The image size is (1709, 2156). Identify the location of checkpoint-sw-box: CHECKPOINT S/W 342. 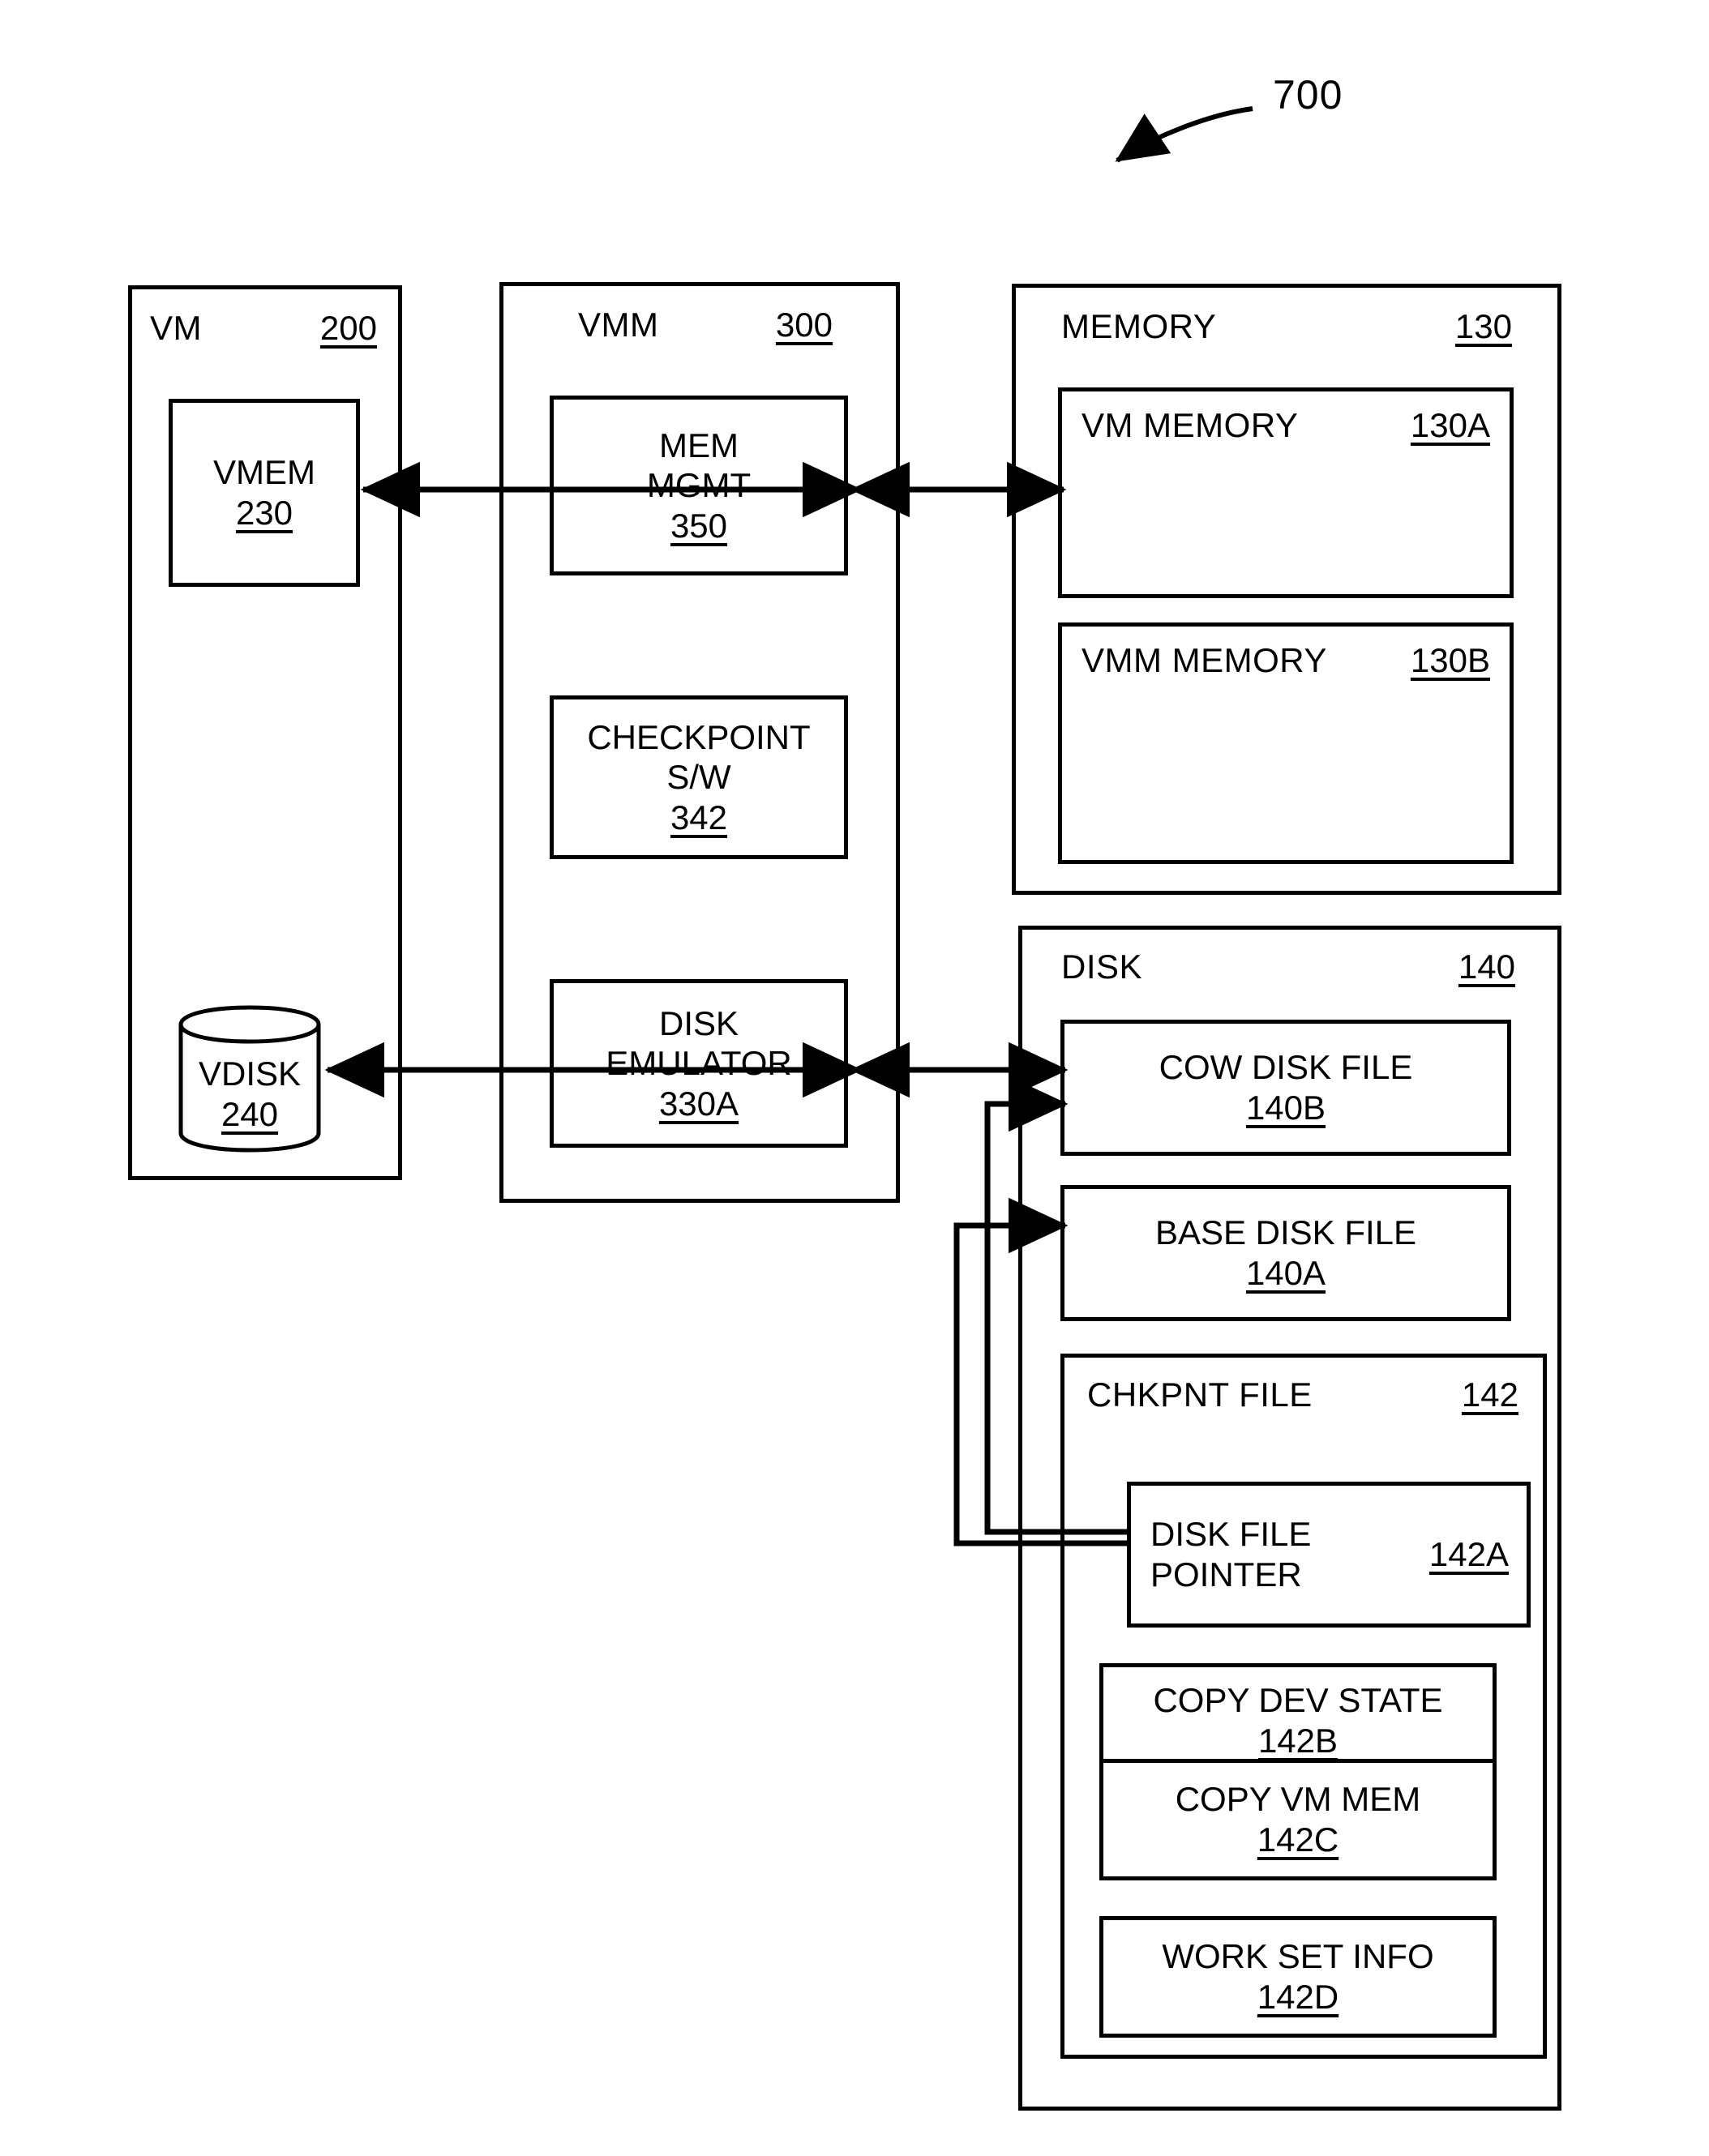
(699, 777).